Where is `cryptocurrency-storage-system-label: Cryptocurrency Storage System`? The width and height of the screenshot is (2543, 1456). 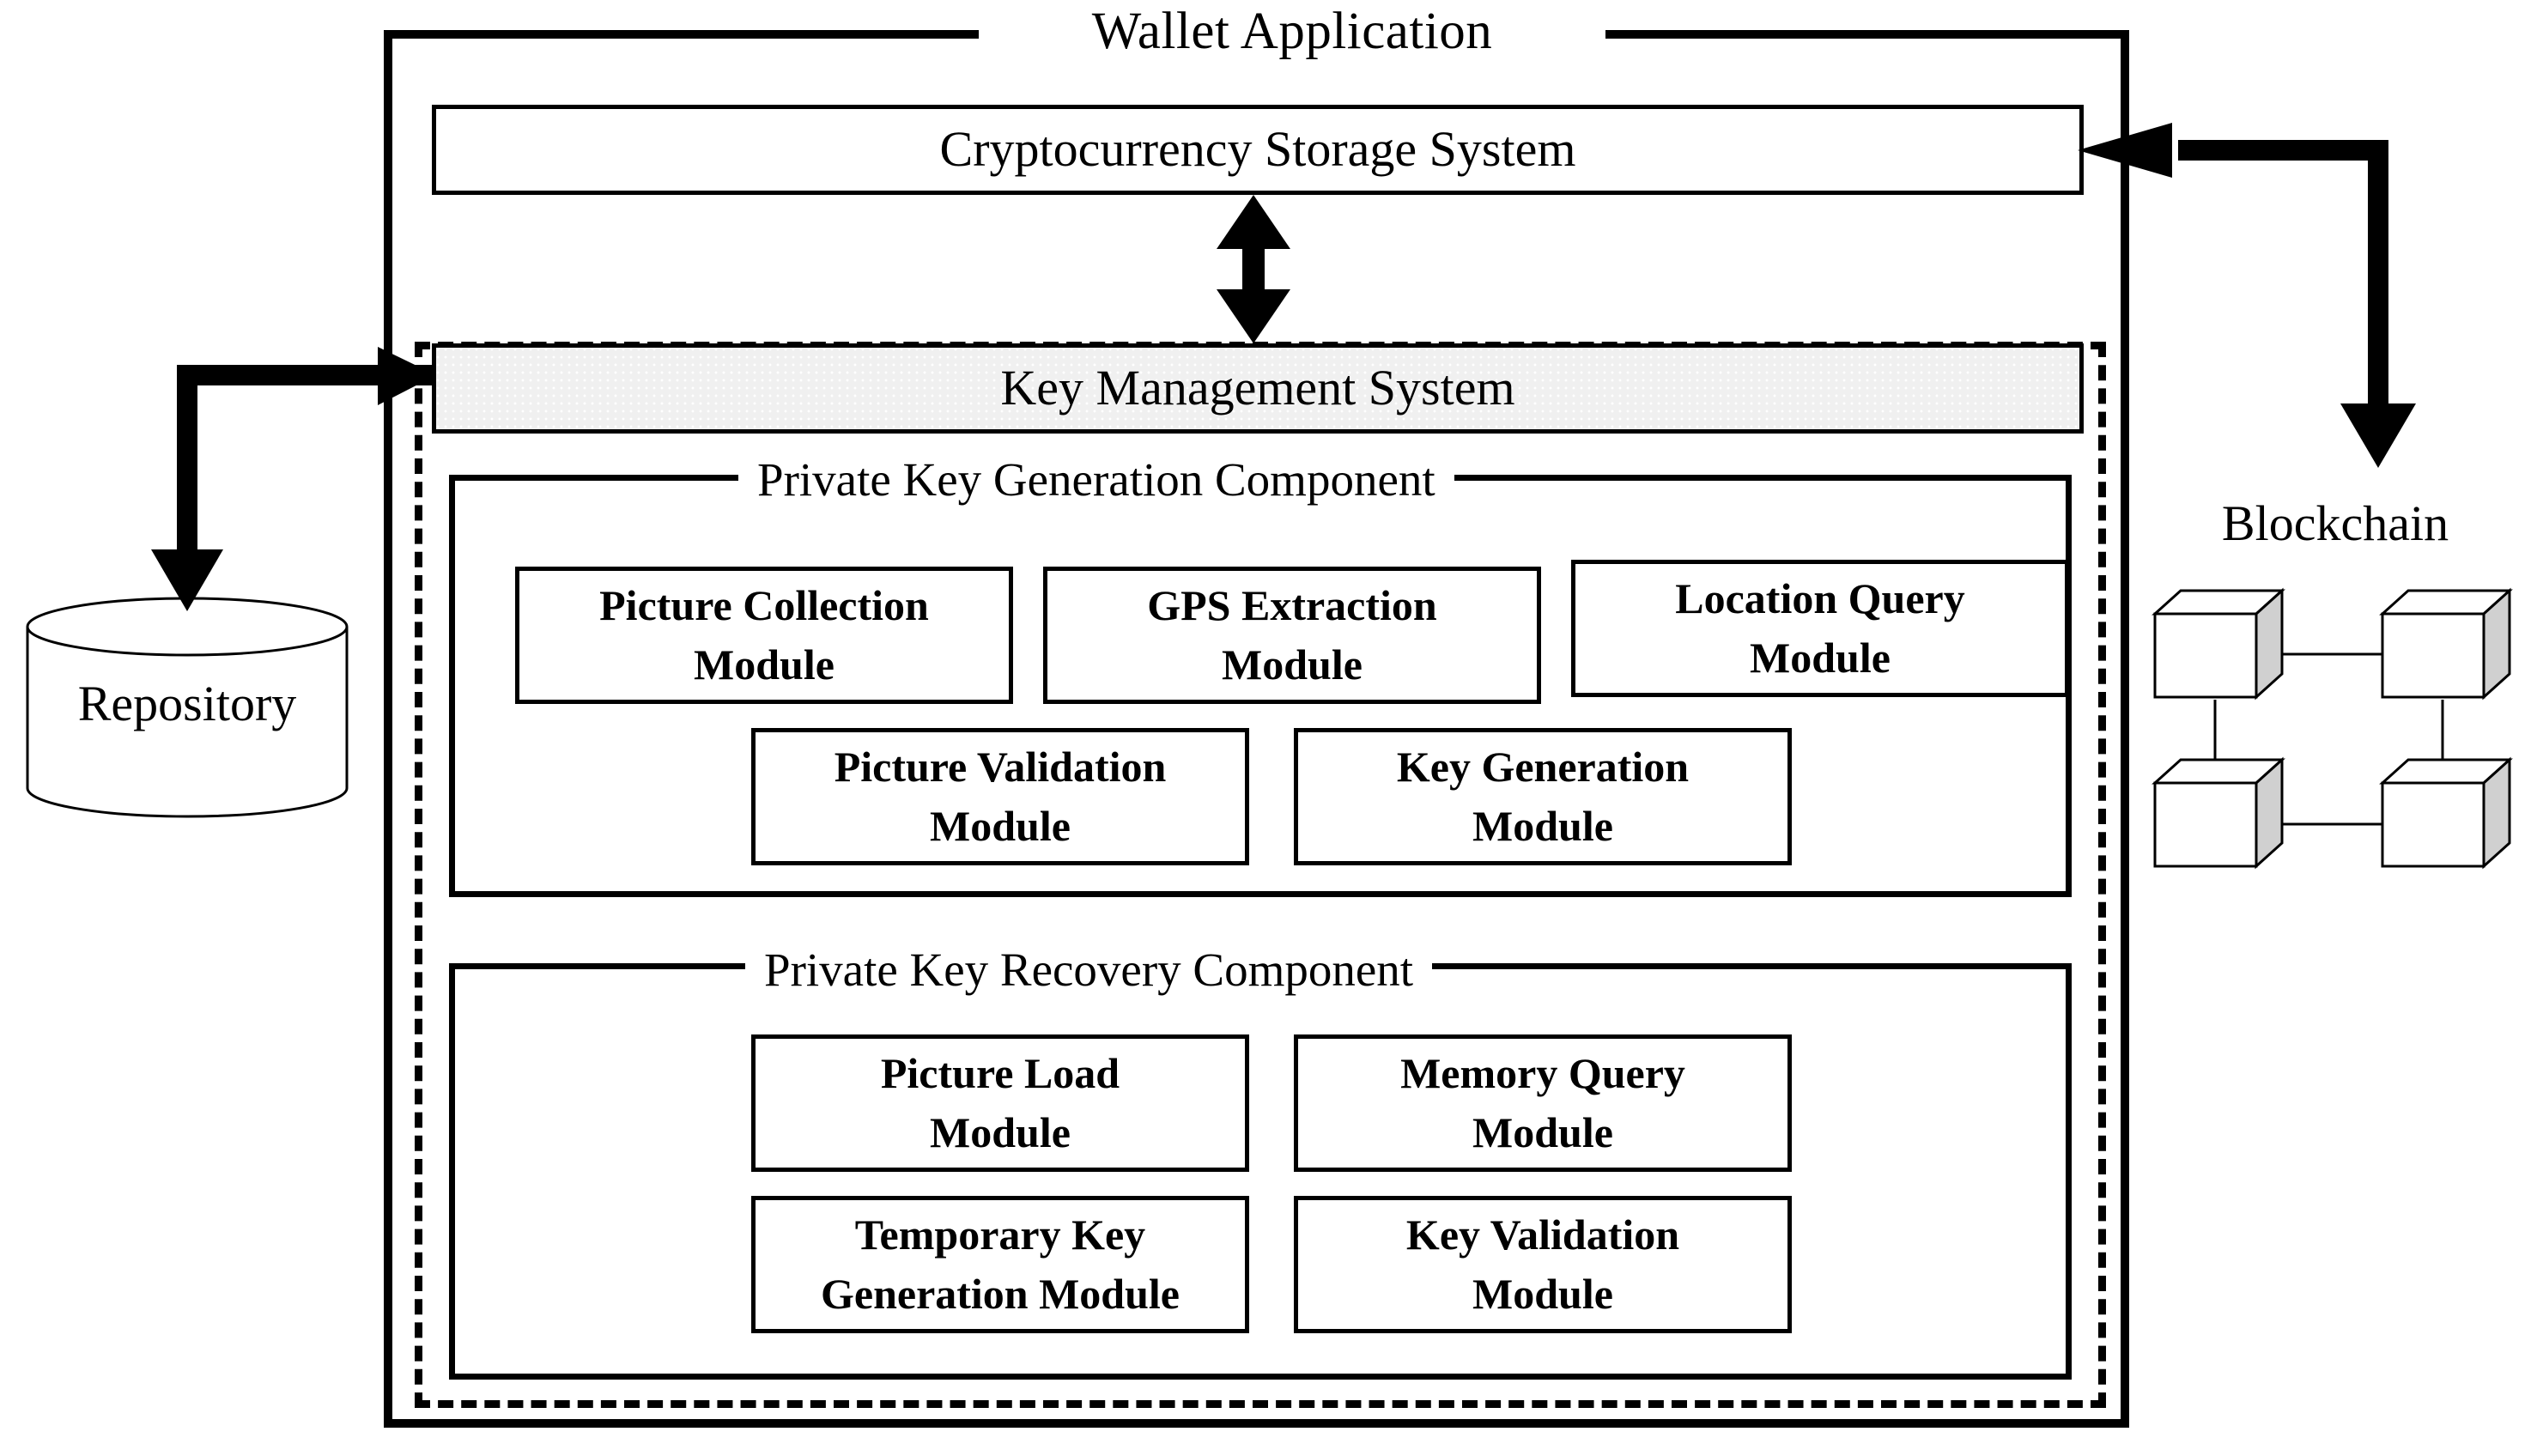
cryptocurrency-storage-system-label: Cryptocurrency Storage System is located at coordinates (1257, 150).